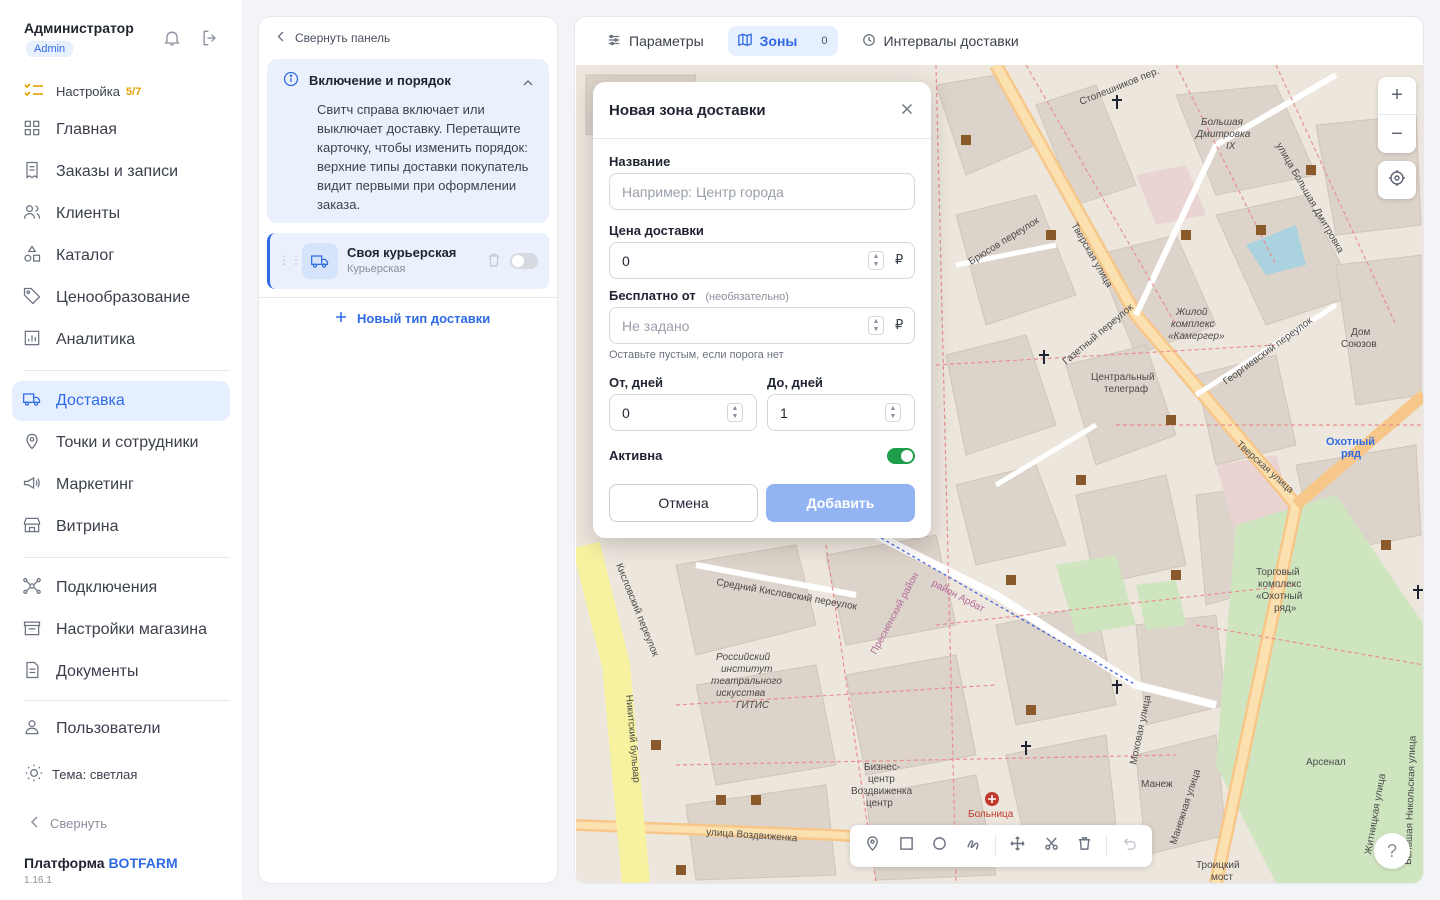 This screenshot has width=1440, height=900. I want to click on nav-settings: Подключения Настройки магазина Документы, so click(121, 630).